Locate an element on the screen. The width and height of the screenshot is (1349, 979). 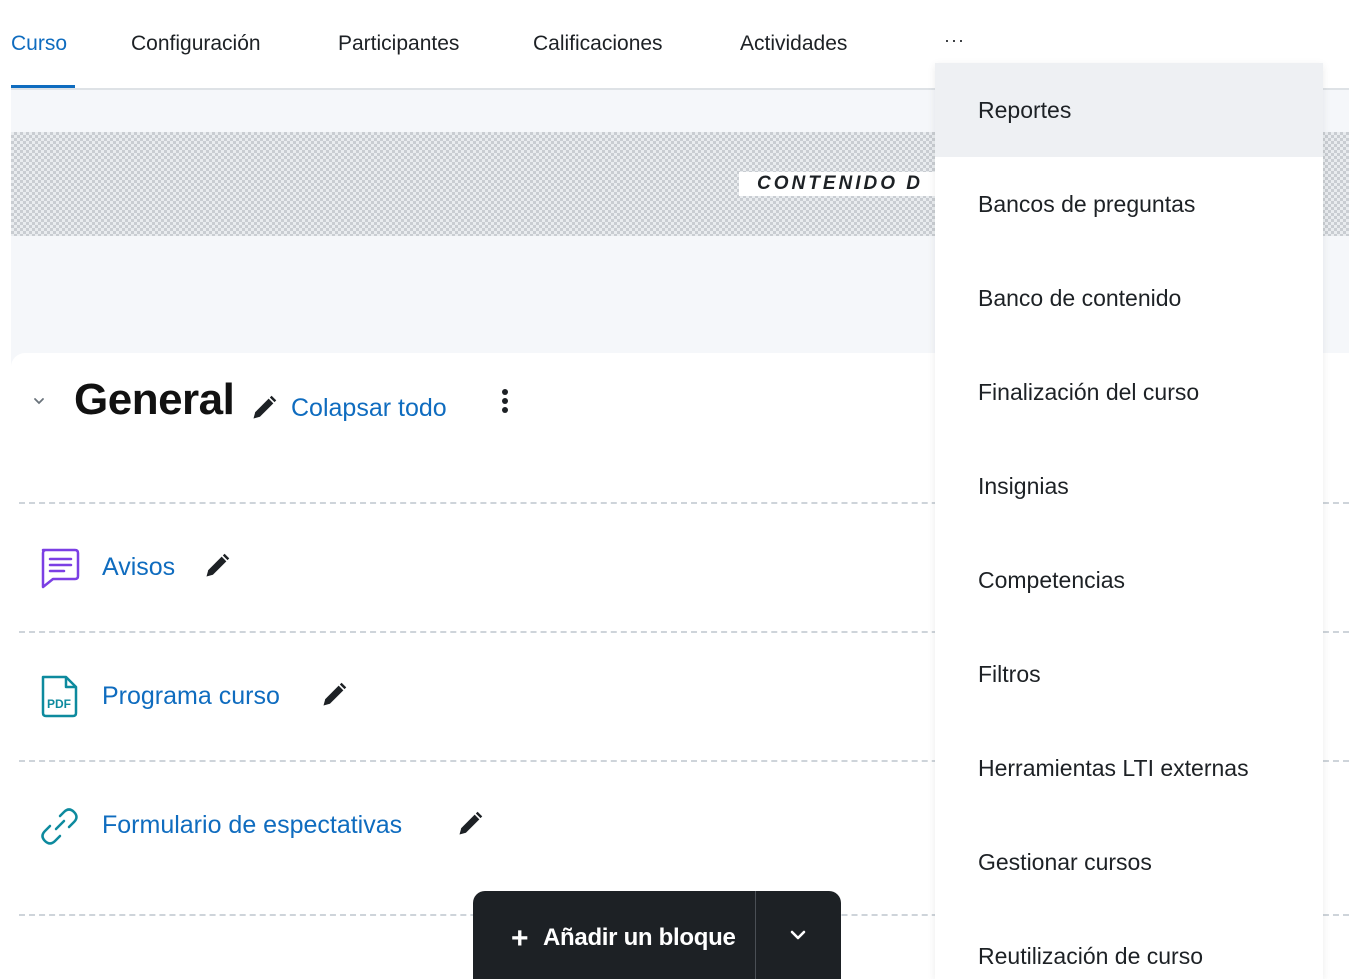
button-divider is located at coordinates (755, 935).